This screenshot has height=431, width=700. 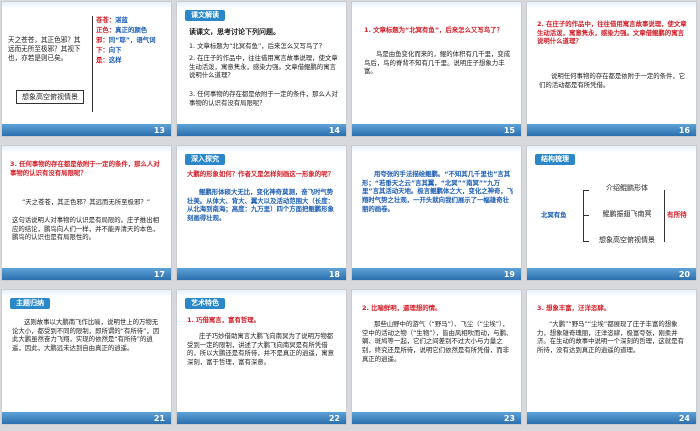 I want to click on slide-20-section-tag: 结构梳理, so click(x=555, y=159).